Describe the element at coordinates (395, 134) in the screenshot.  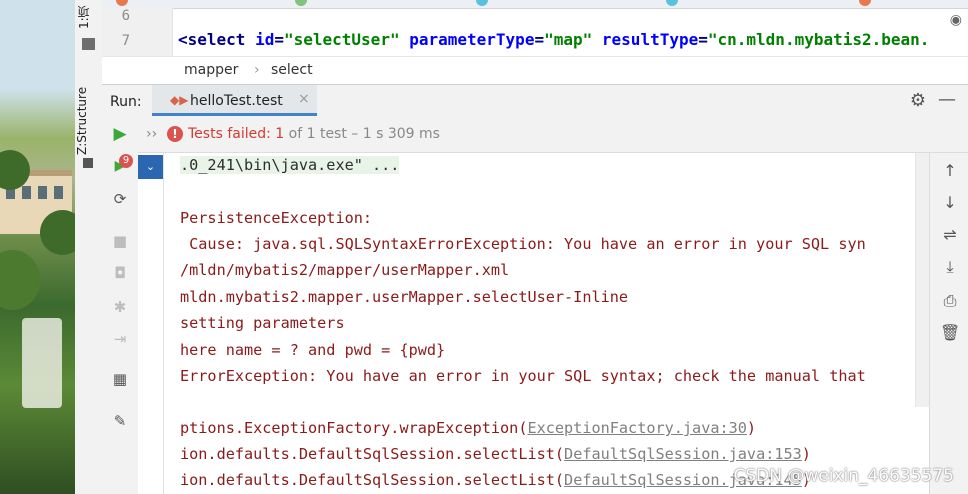
I see `status-duration: – 1 s 309 ms` at that location.